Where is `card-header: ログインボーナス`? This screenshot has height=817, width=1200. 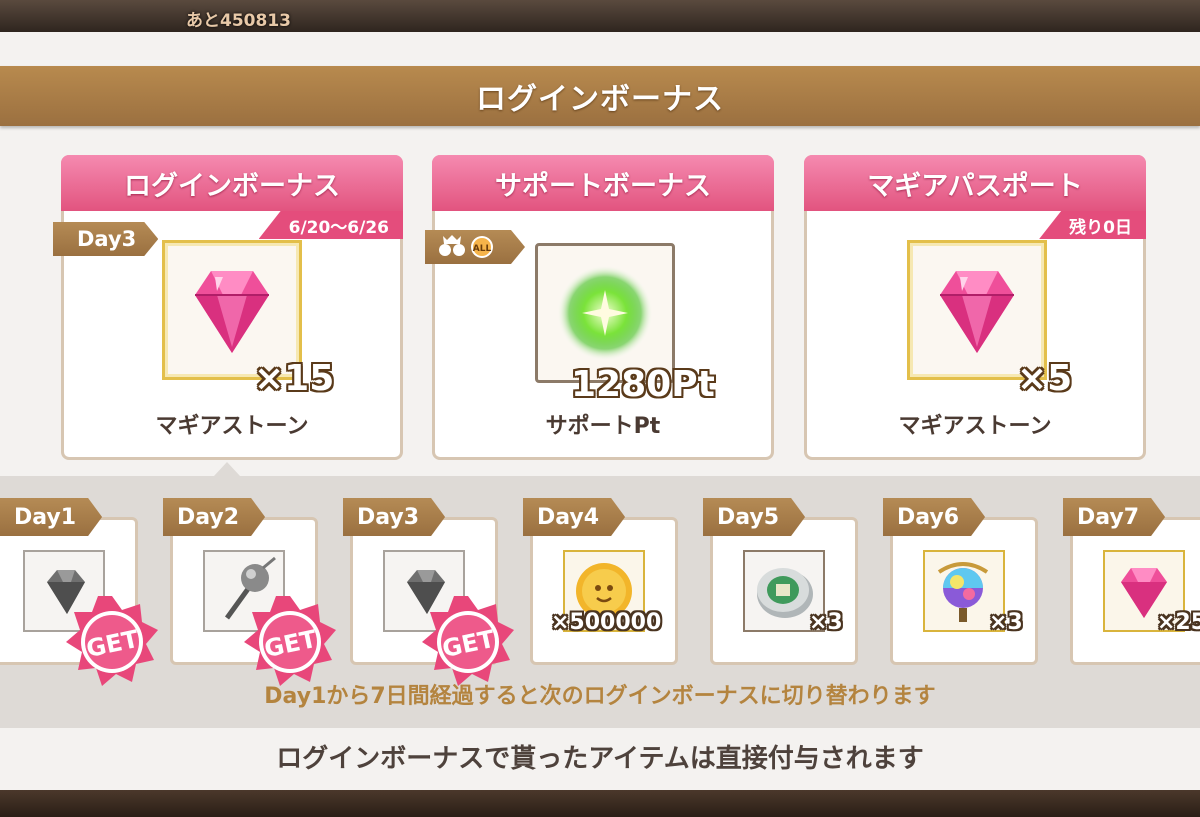 card-header: ログインボーナス is located at coordinates (232, 183).